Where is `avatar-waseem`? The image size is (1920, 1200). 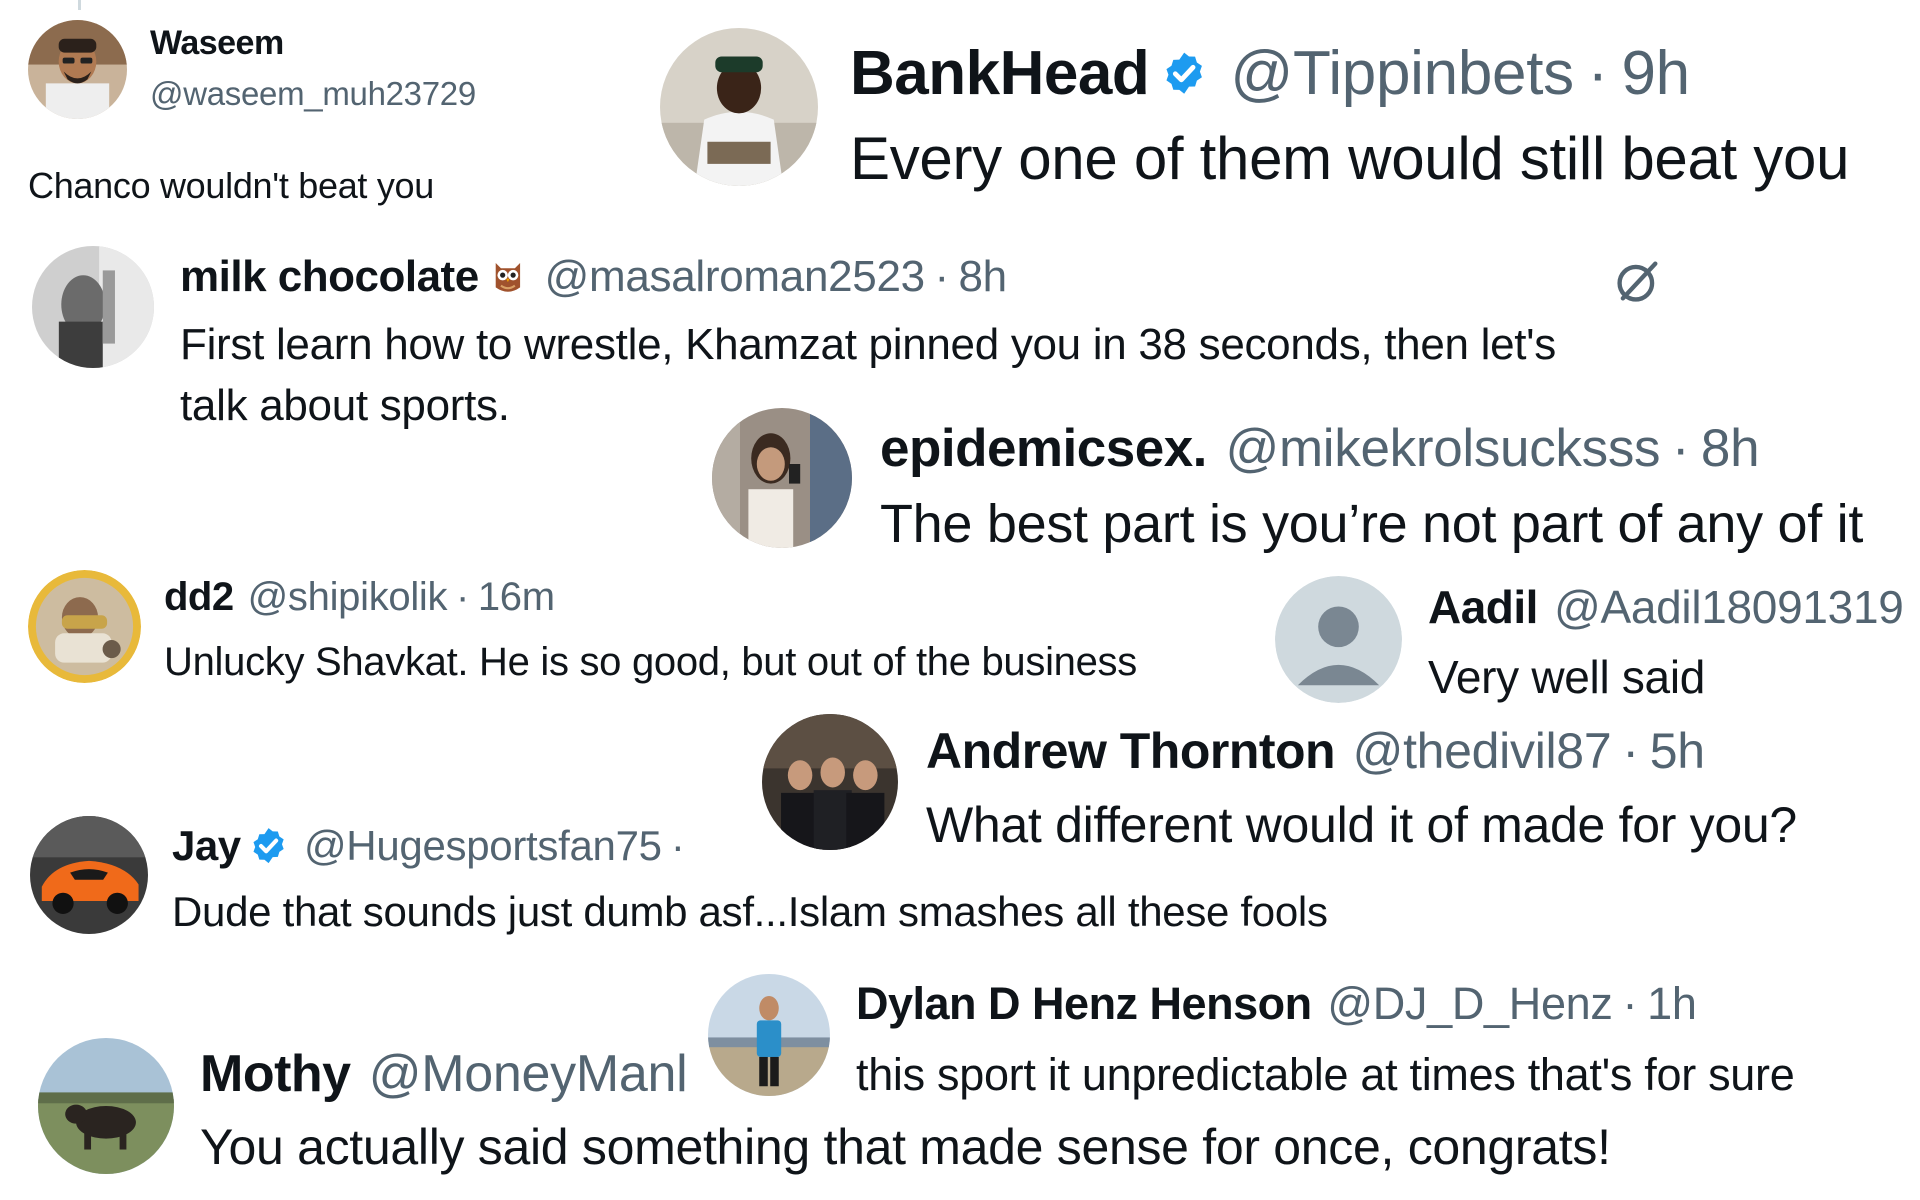 avatar-waseem is located at coordinates (77, 69).